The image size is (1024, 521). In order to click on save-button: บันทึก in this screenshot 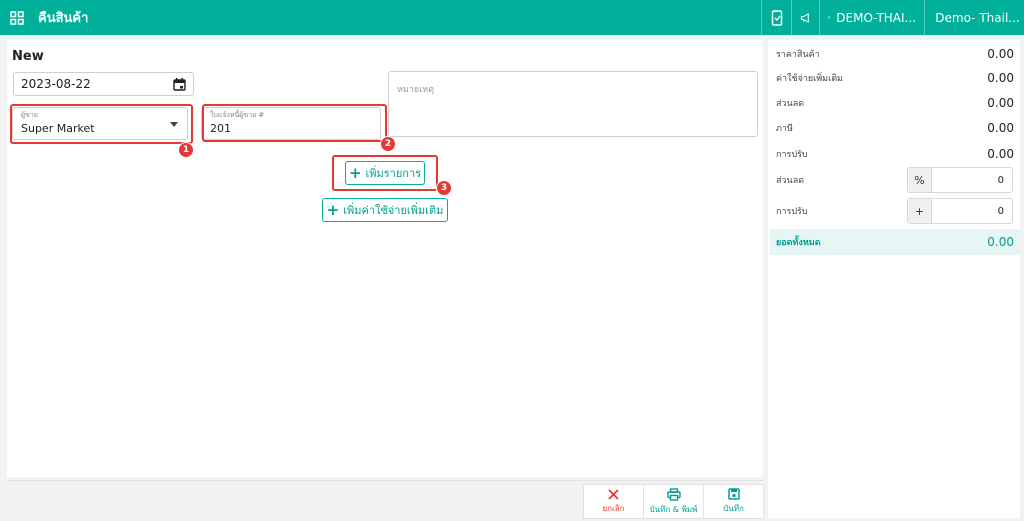, I will do `click(733, 501)`.